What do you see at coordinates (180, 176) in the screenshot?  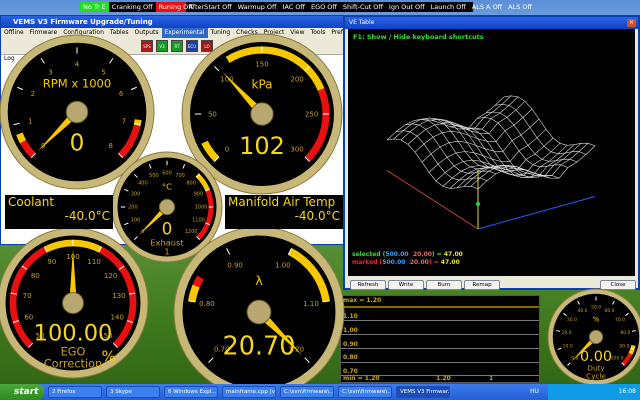 I see `tick-label: 700` at bounding box center [180, 176].